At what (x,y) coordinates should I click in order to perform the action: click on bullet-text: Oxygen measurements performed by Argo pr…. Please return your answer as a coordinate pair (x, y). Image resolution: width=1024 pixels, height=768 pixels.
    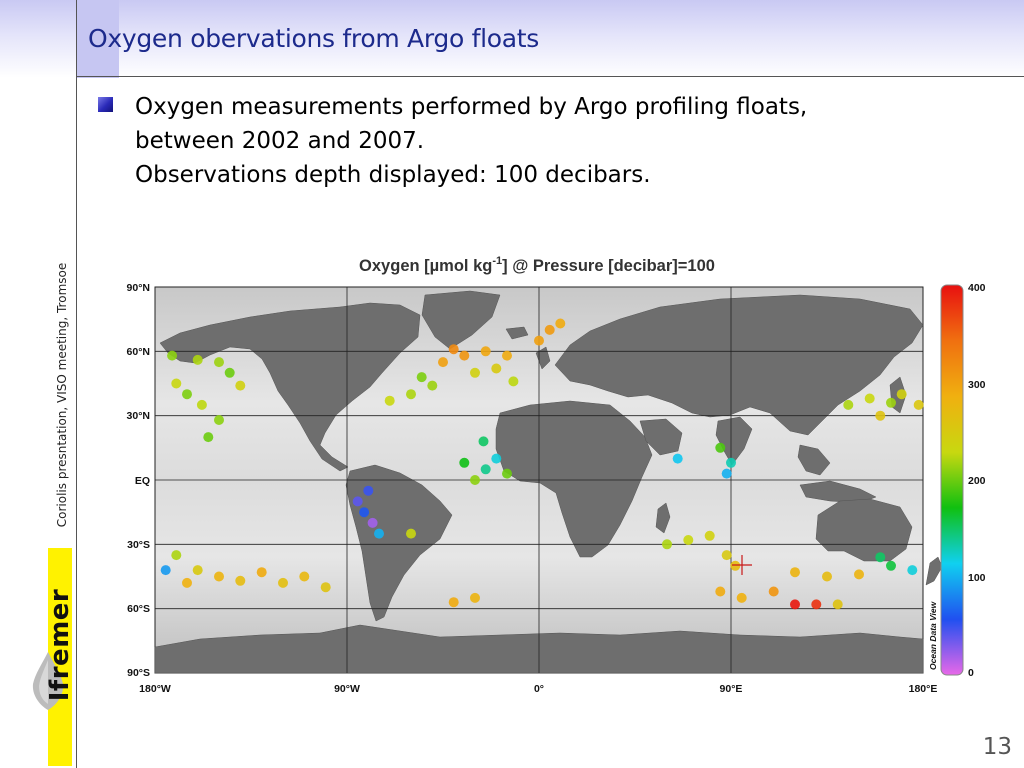
    Looking at the image, I should click on (471, 141).